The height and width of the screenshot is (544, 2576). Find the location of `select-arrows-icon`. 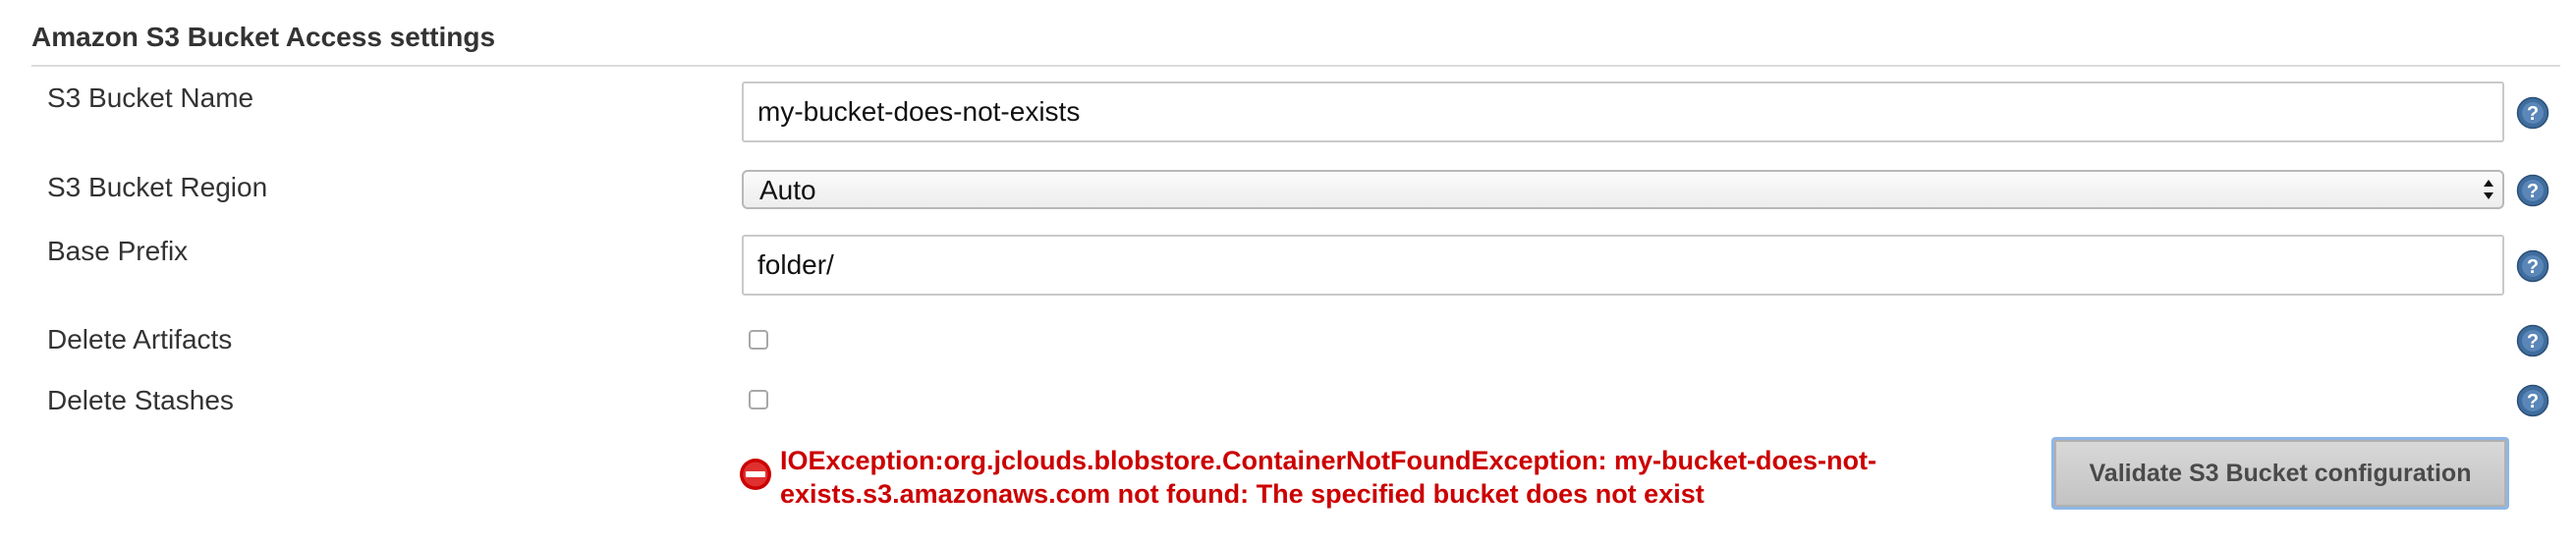

select-arrows-icon is located at coordinates (2488, 189).